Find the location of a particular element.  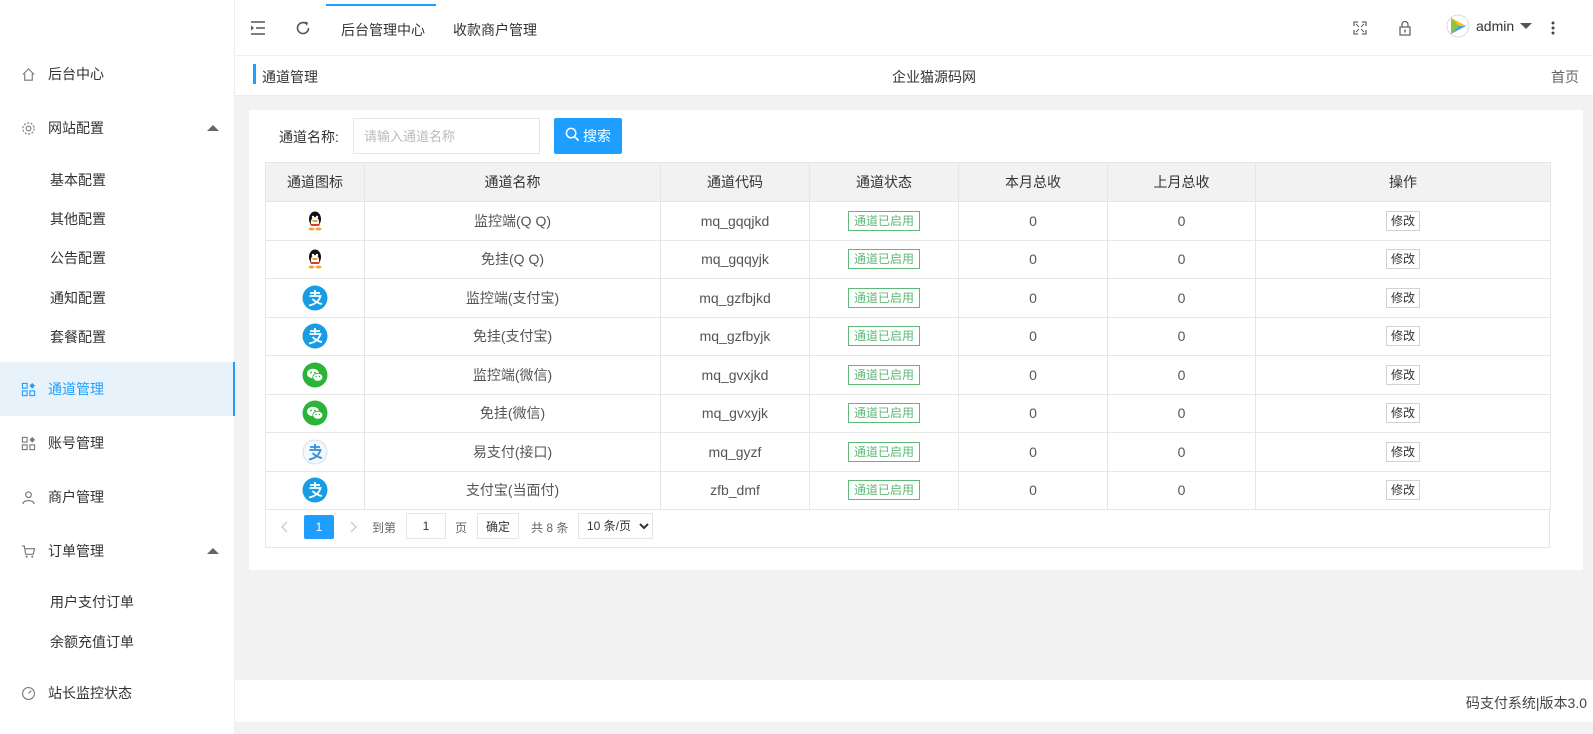

more-vertical-icon is located at coordinates (1553, 28).